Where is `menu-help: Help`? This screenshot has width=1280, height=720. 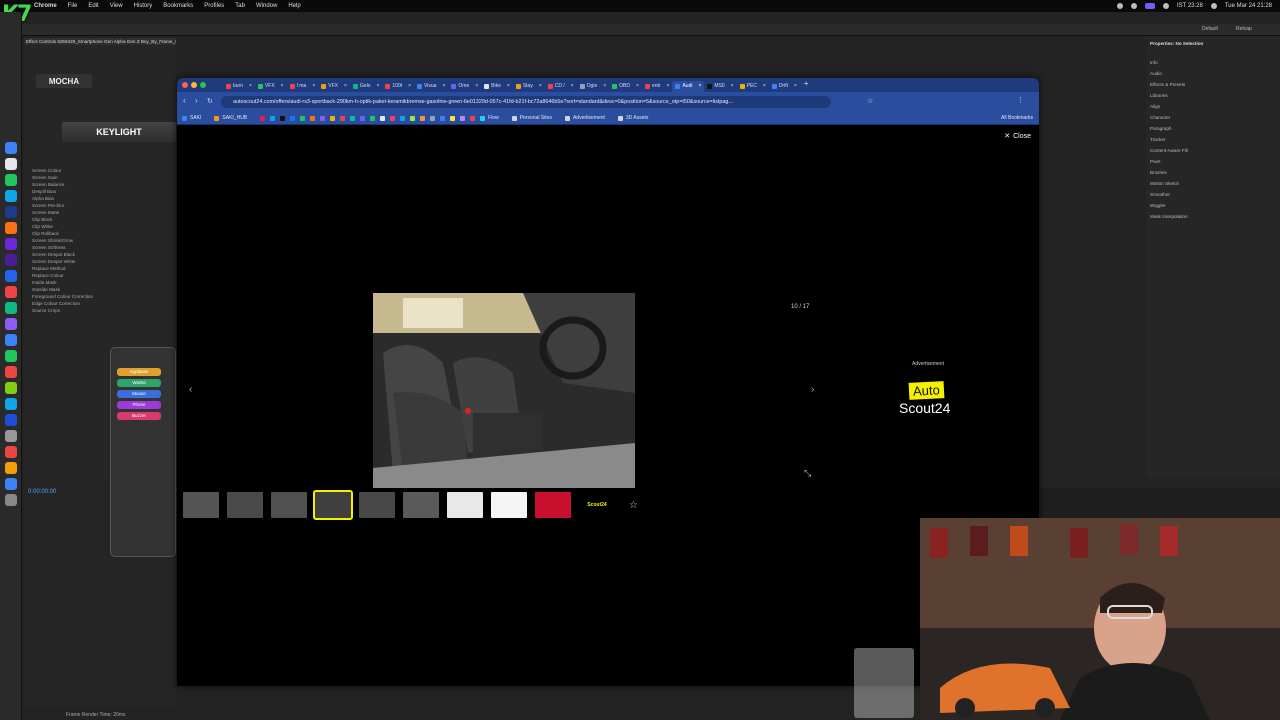
menu-help: Help is located at coordinates (294, 6).